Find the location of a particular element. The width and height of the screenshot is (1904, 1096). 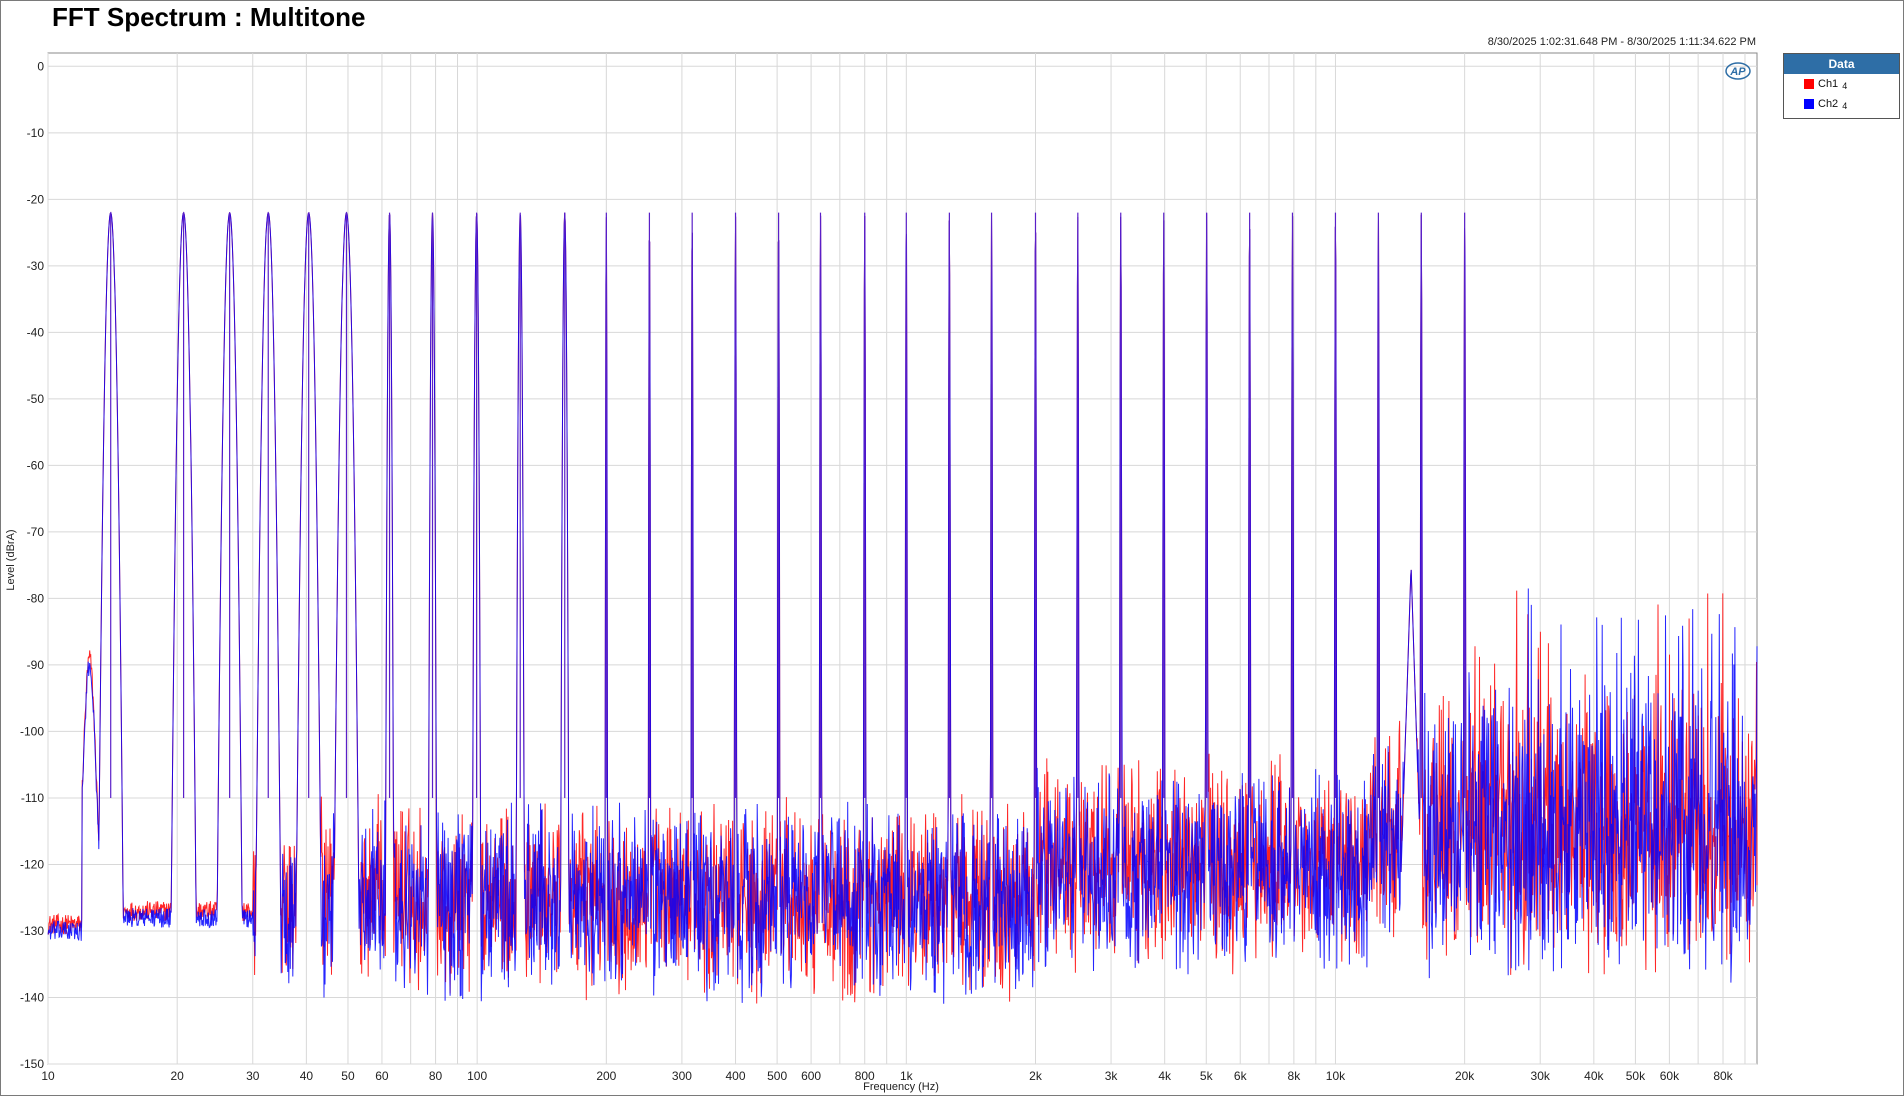

y-tick-label: -50 is located at coordinates (36, 399).